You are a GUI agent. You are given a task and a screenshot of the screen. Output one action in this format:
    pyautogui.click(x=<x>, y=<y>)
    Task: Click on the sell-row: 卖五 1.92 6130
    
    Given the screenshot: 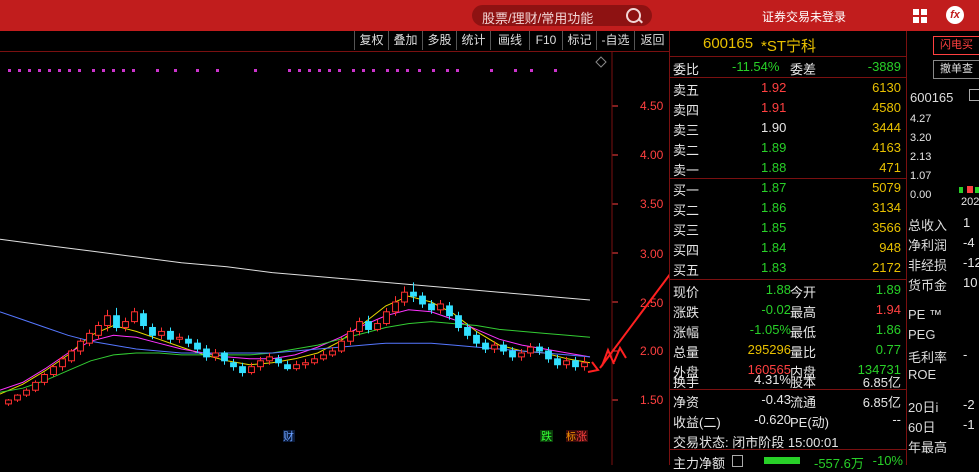 What is the action you would take?
    pyautogui.click(x=788, y=88)
    